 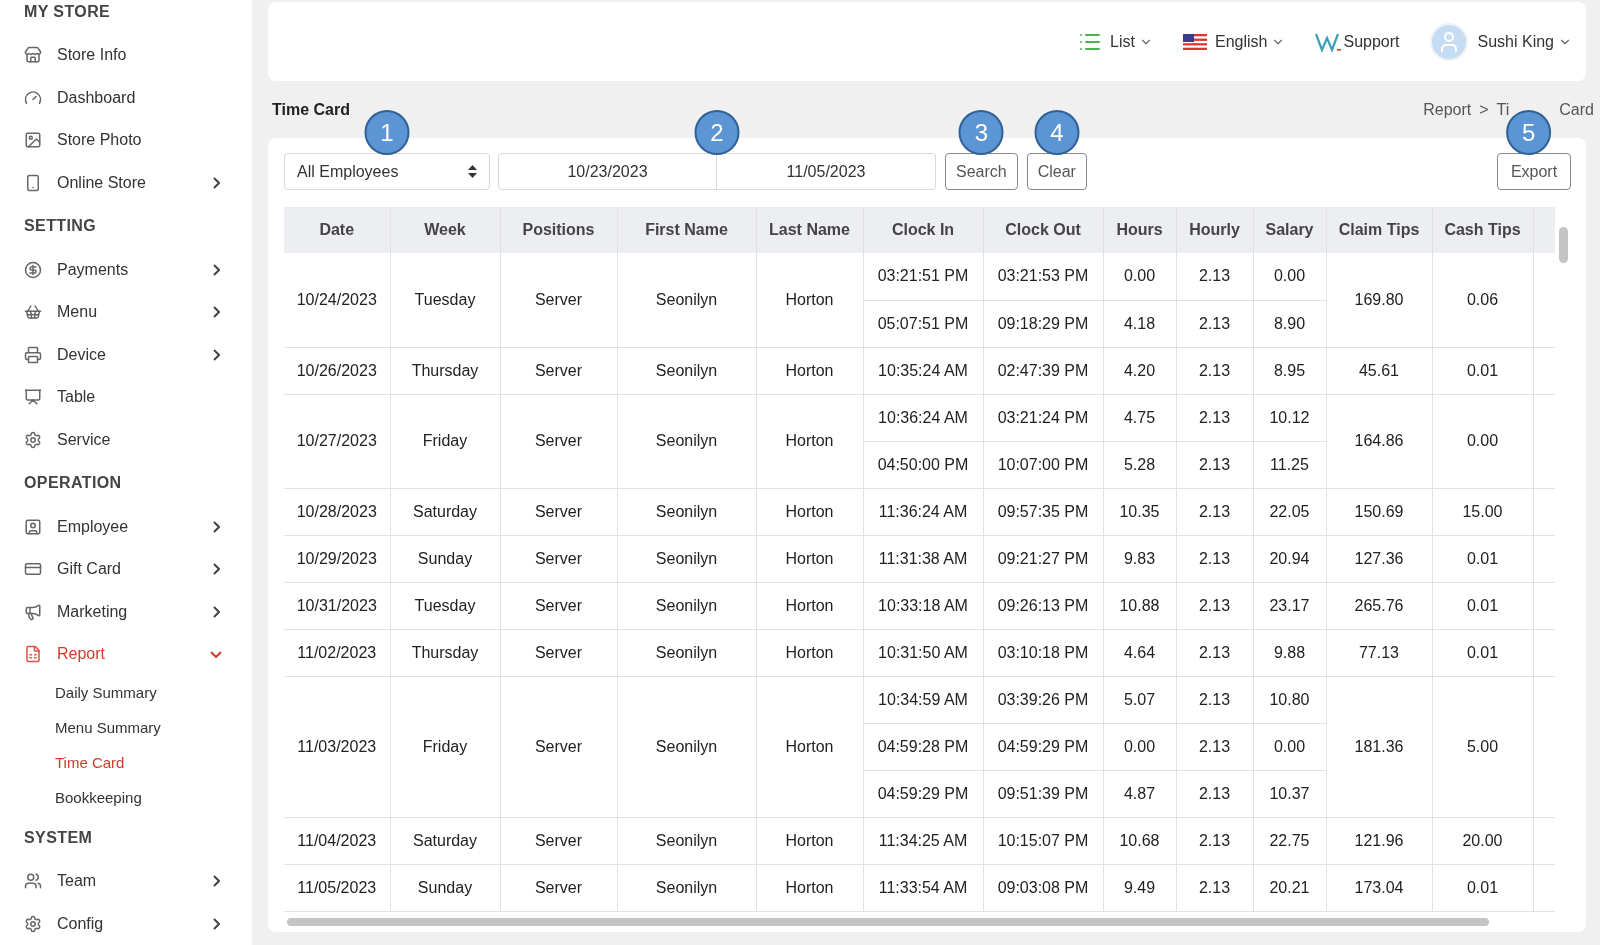 I want to click on sidebar-item: Store Info, so click(x=125, y=55).